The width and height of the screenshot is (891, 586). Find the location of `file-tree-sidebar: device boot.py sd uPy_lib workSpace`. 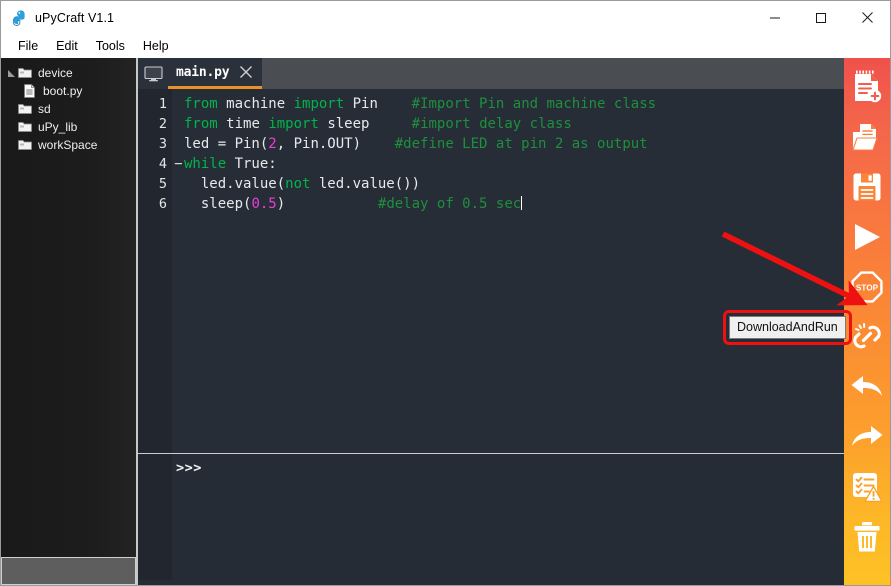

file-tree-sidebar: device boot.py sd uPy_lib workSpace is located at coordinates (69, 321).